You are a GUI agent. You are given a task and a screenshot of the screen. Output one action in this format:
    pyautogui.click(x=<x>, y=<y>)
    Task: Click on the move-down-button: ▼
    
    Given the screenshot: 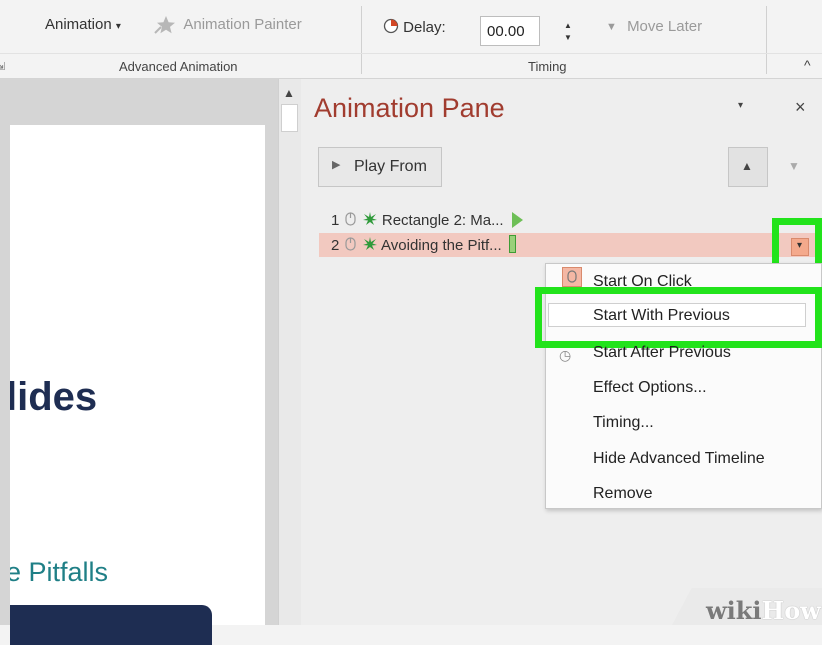 What is the action you would take?
    pyautogui.click(x=796, y=167)
    